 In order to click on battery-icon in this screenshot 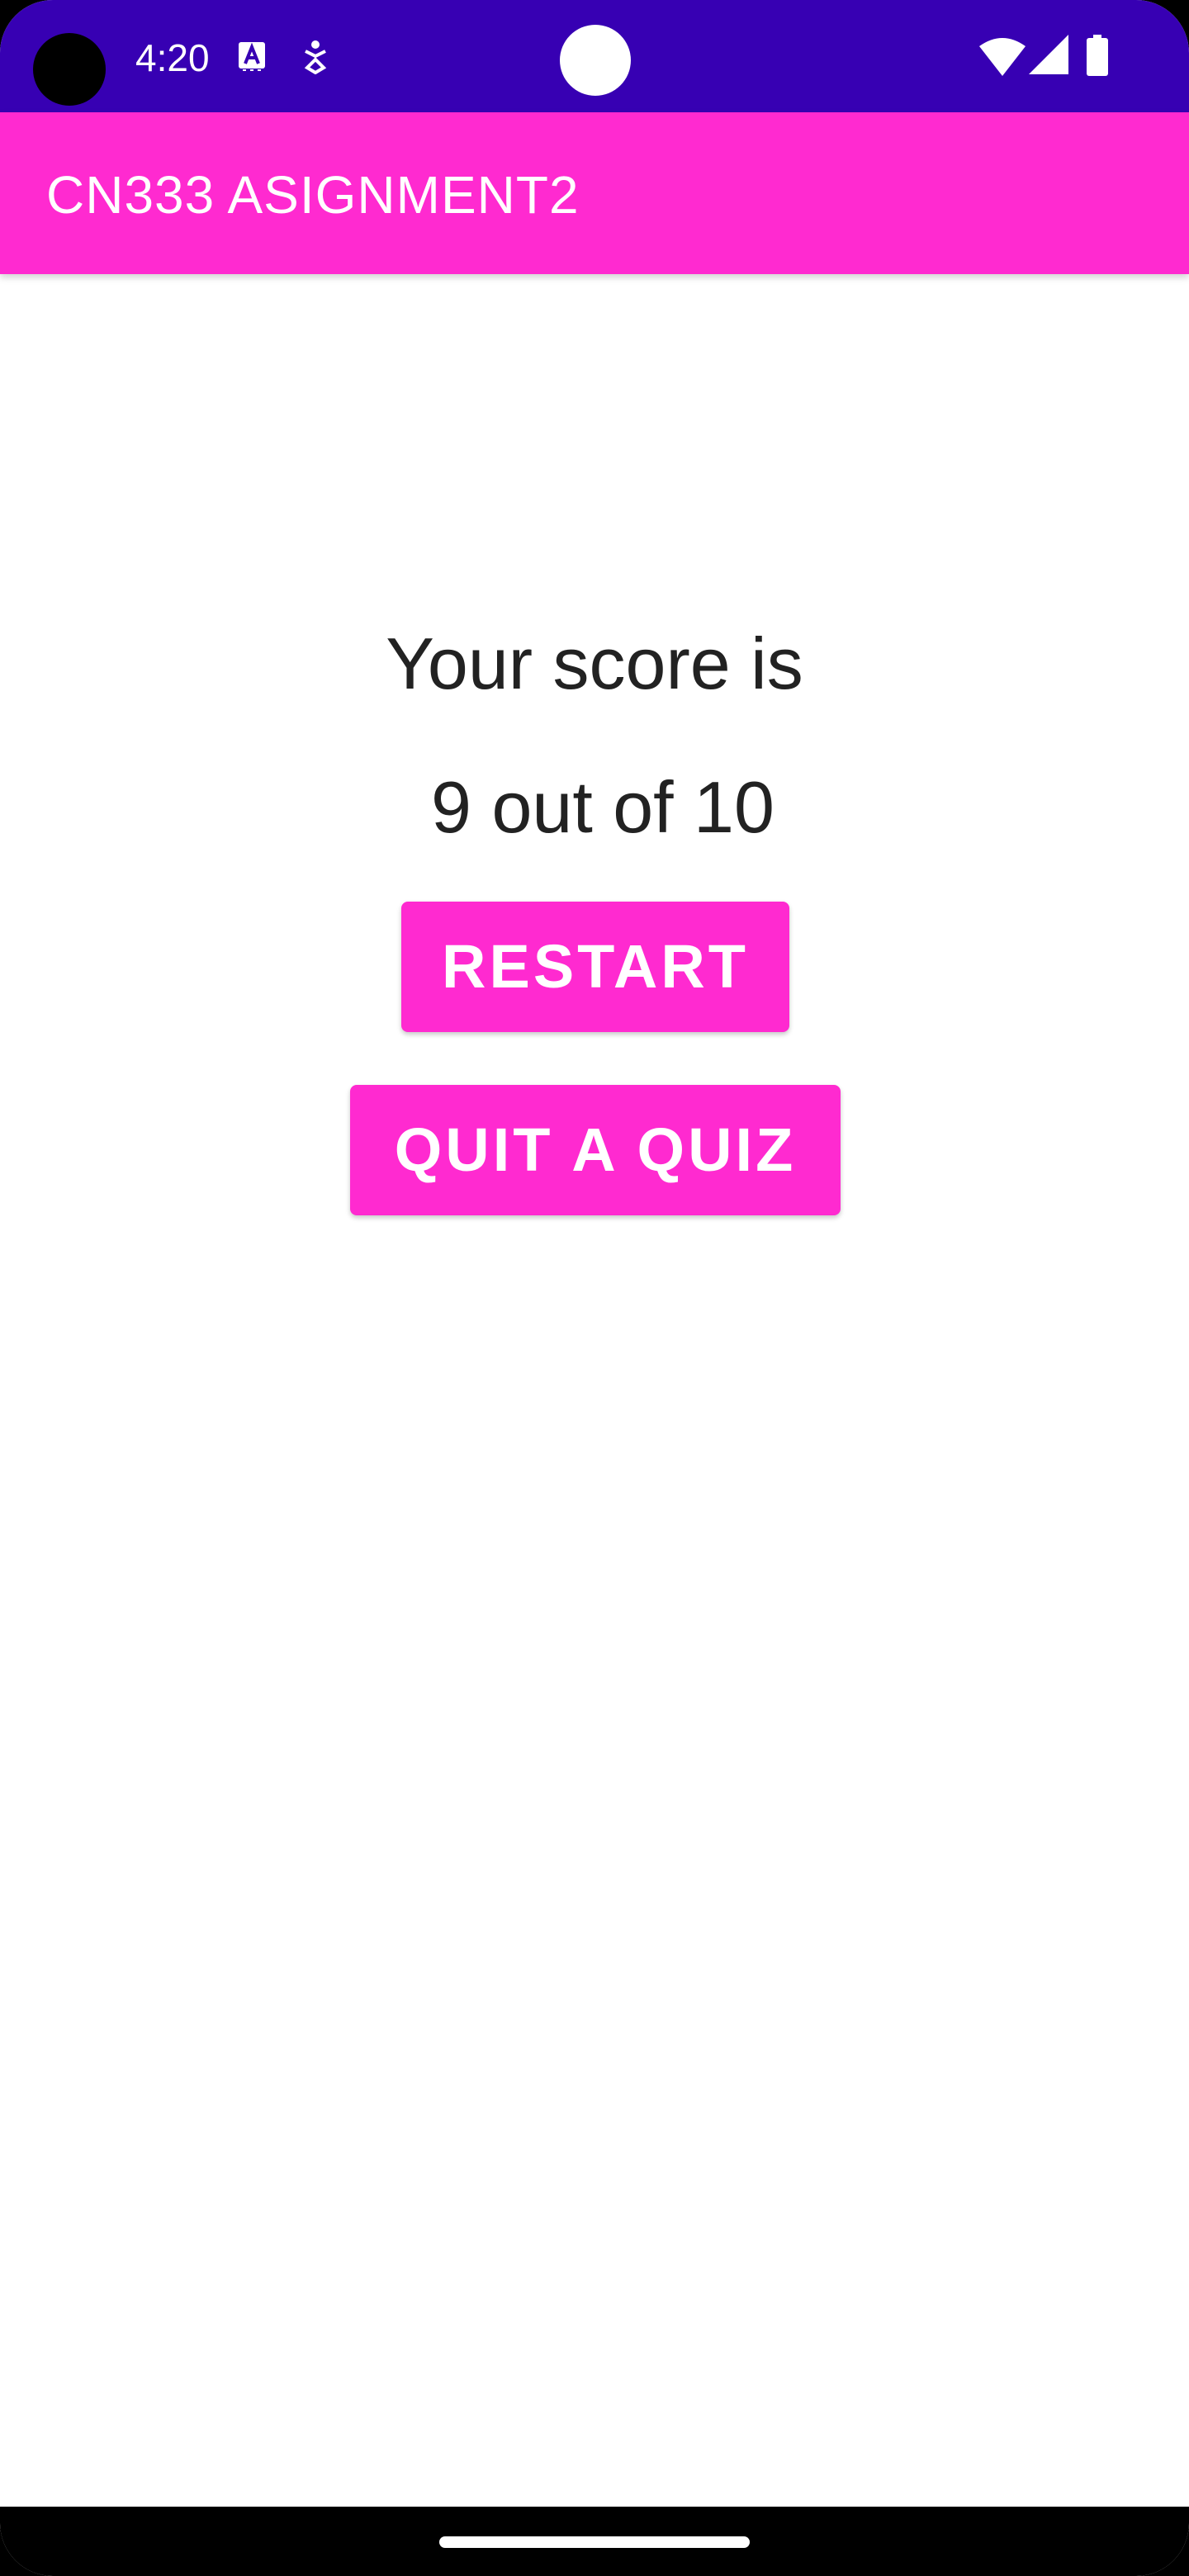, I will do `click(1097, 55)`.